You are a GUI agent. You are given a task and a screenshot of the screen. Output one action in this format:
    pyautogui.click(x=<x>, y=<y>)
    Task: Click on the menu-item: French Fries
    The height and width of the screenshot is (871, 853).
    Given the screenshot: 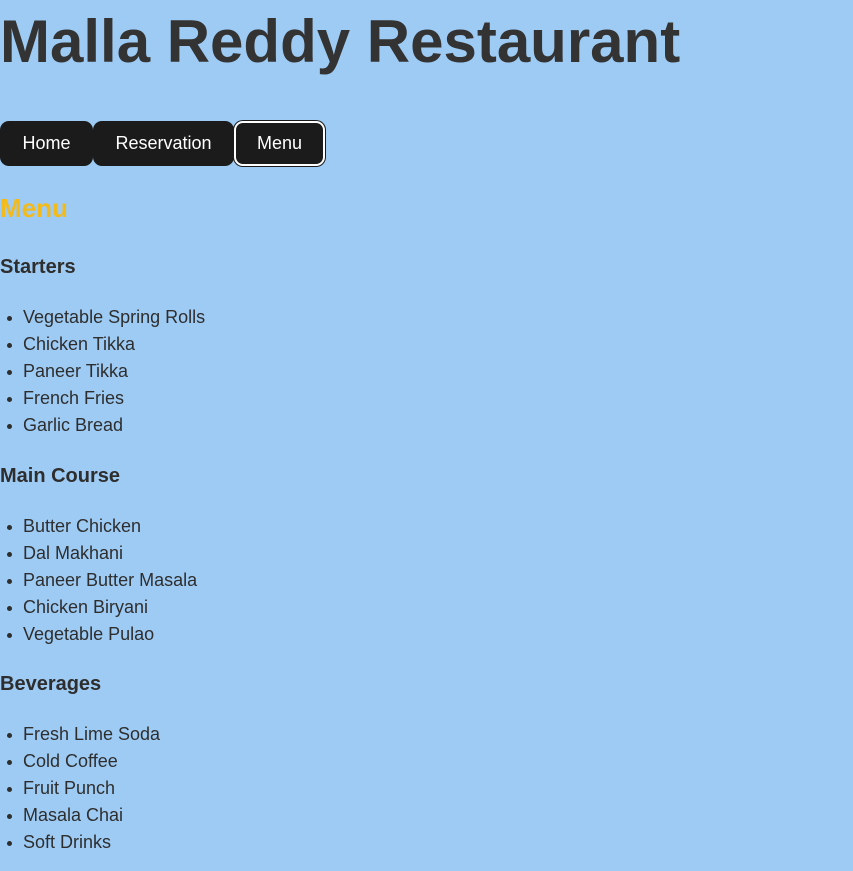 What is the action you would take?
    pyautogui.click(x=105, y=398)
    